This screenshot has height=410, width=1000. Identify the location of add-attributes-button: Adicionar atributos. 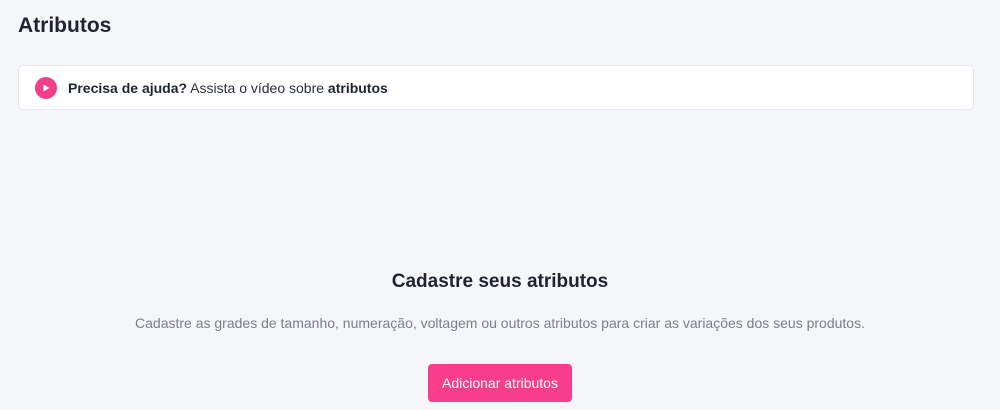
(500, 383).